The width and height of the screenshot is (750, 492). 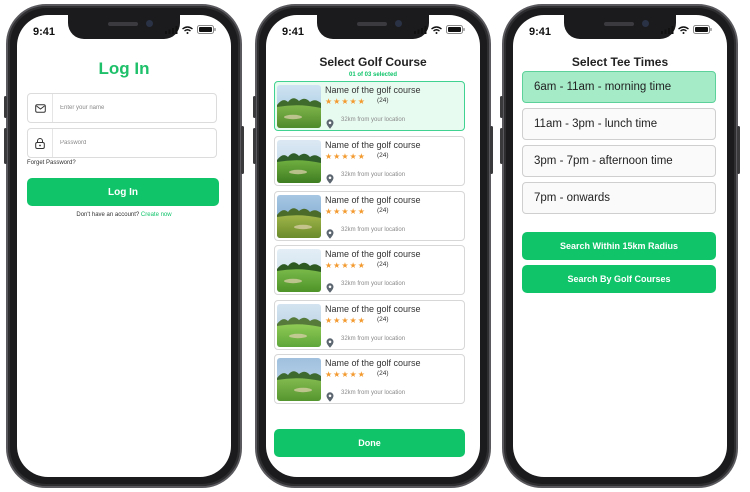 I want to click on create-account-link: Create now, so click(x=156, y=215).